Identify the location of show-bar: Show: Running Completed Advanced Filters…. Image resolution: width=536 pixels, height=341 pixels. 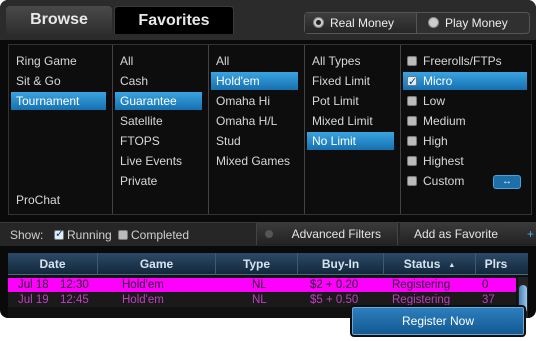
(268, 234).